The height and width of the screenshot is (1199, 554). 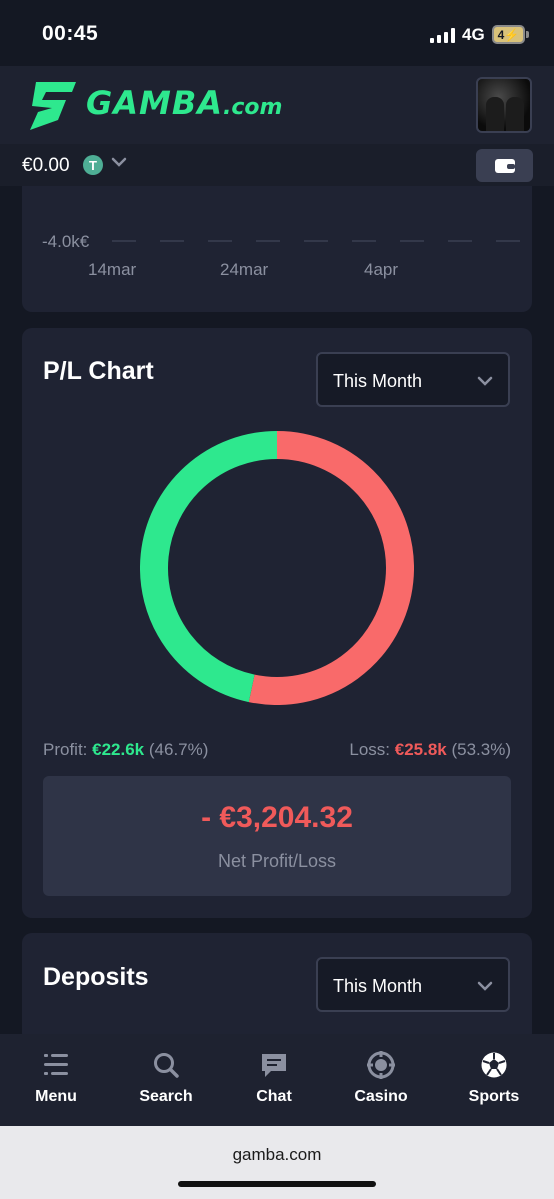 What do you see at coordinates (442, 35) in the screenshot?
I see `signal-icon` at bounding box center [442, 35].